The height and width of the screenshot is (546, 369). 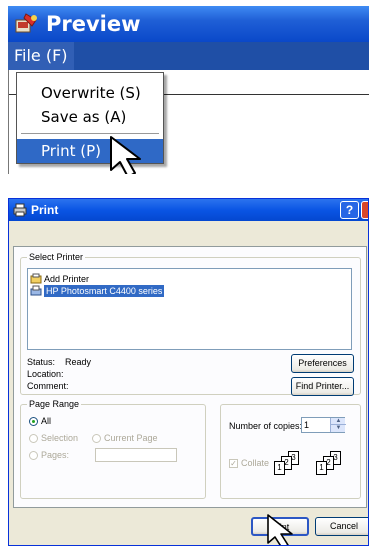 I want to click on collate-check-icon: ✓, so click(x=233, y=463).